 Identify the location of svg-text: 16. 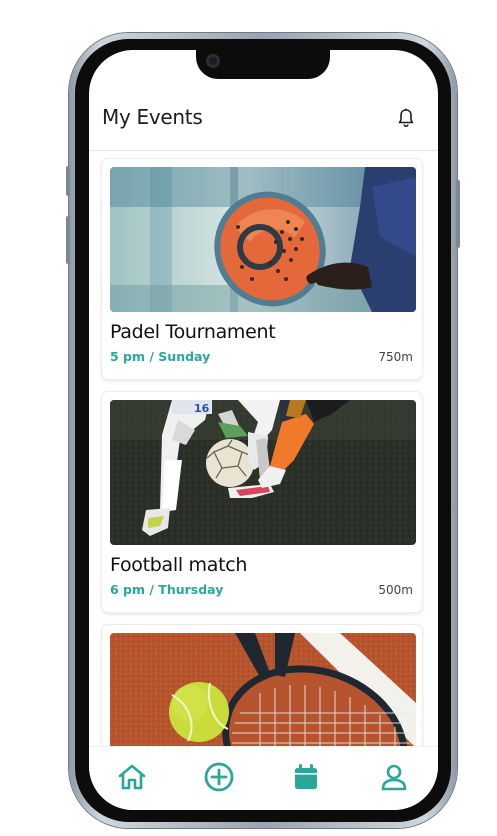
(202, 408).